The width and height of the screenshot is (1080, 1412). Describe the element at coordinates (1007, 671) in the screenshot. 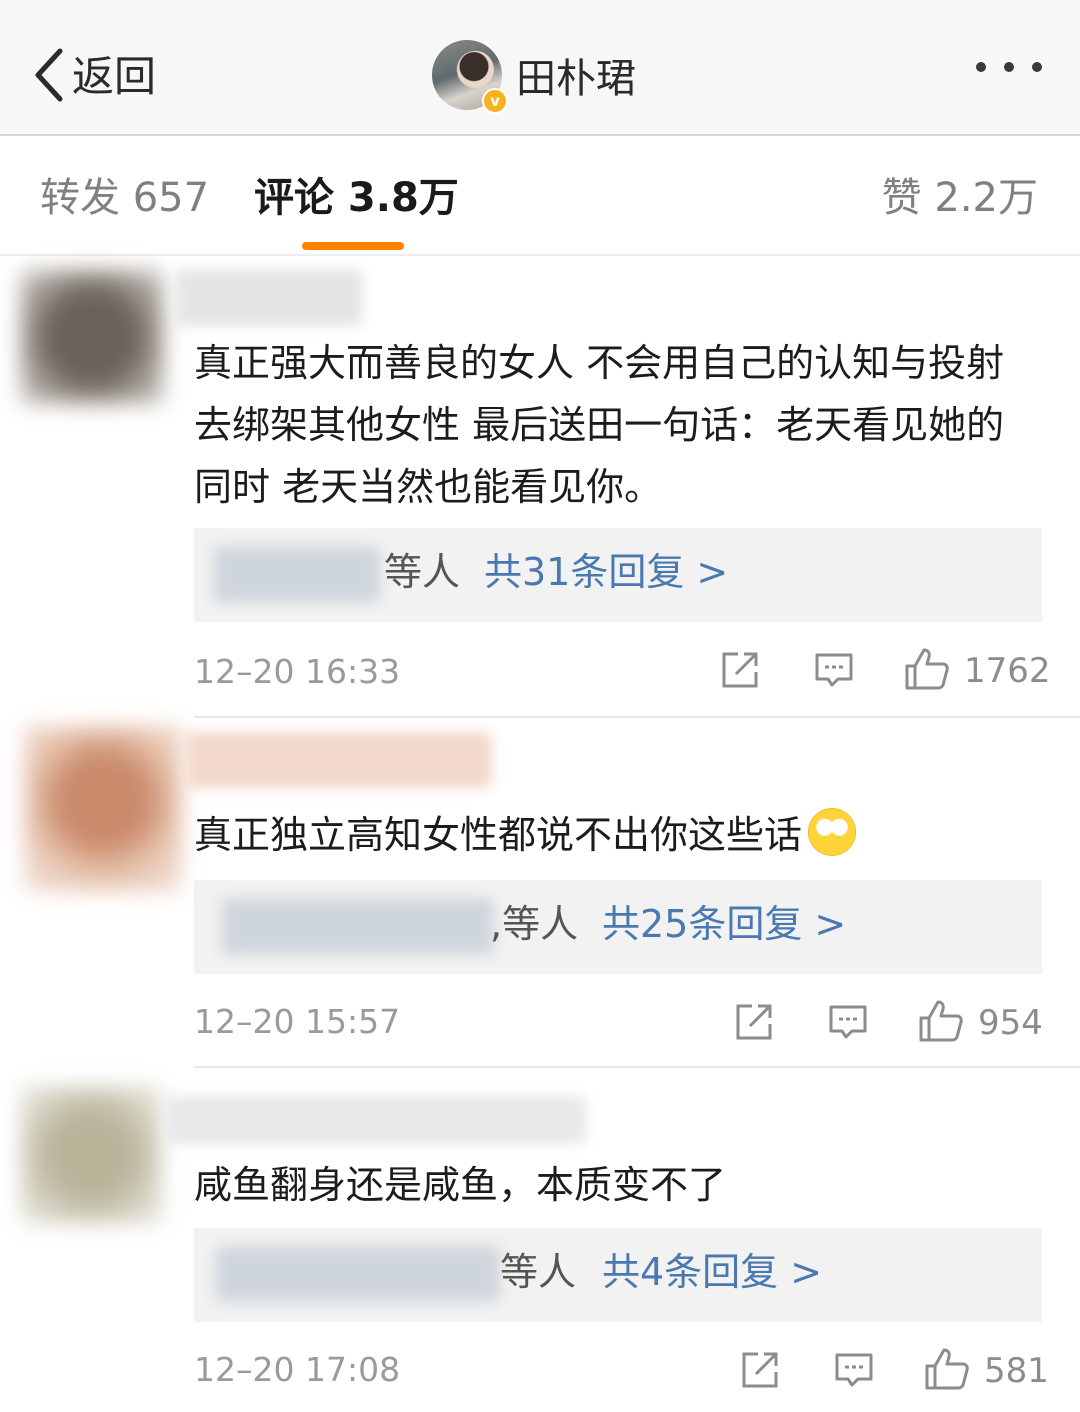

I see `like-count: 1762` at that location.